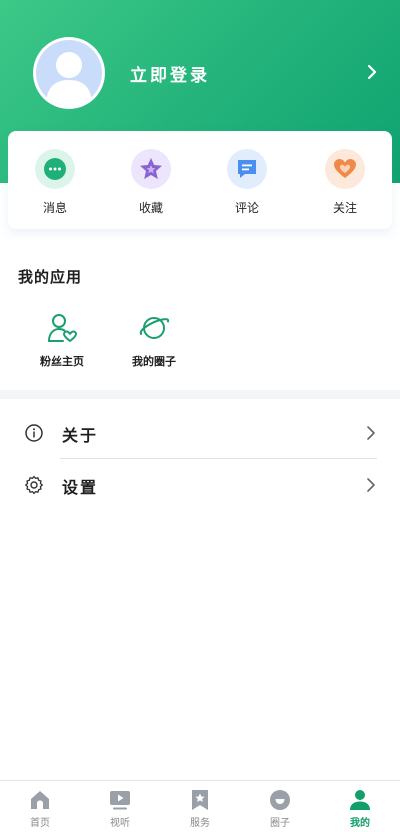 This screenshot has height=832, width=400. Describe the element at coordinates (280, 823) in the screenshot. I see `tab-label: 圈子` at that location.